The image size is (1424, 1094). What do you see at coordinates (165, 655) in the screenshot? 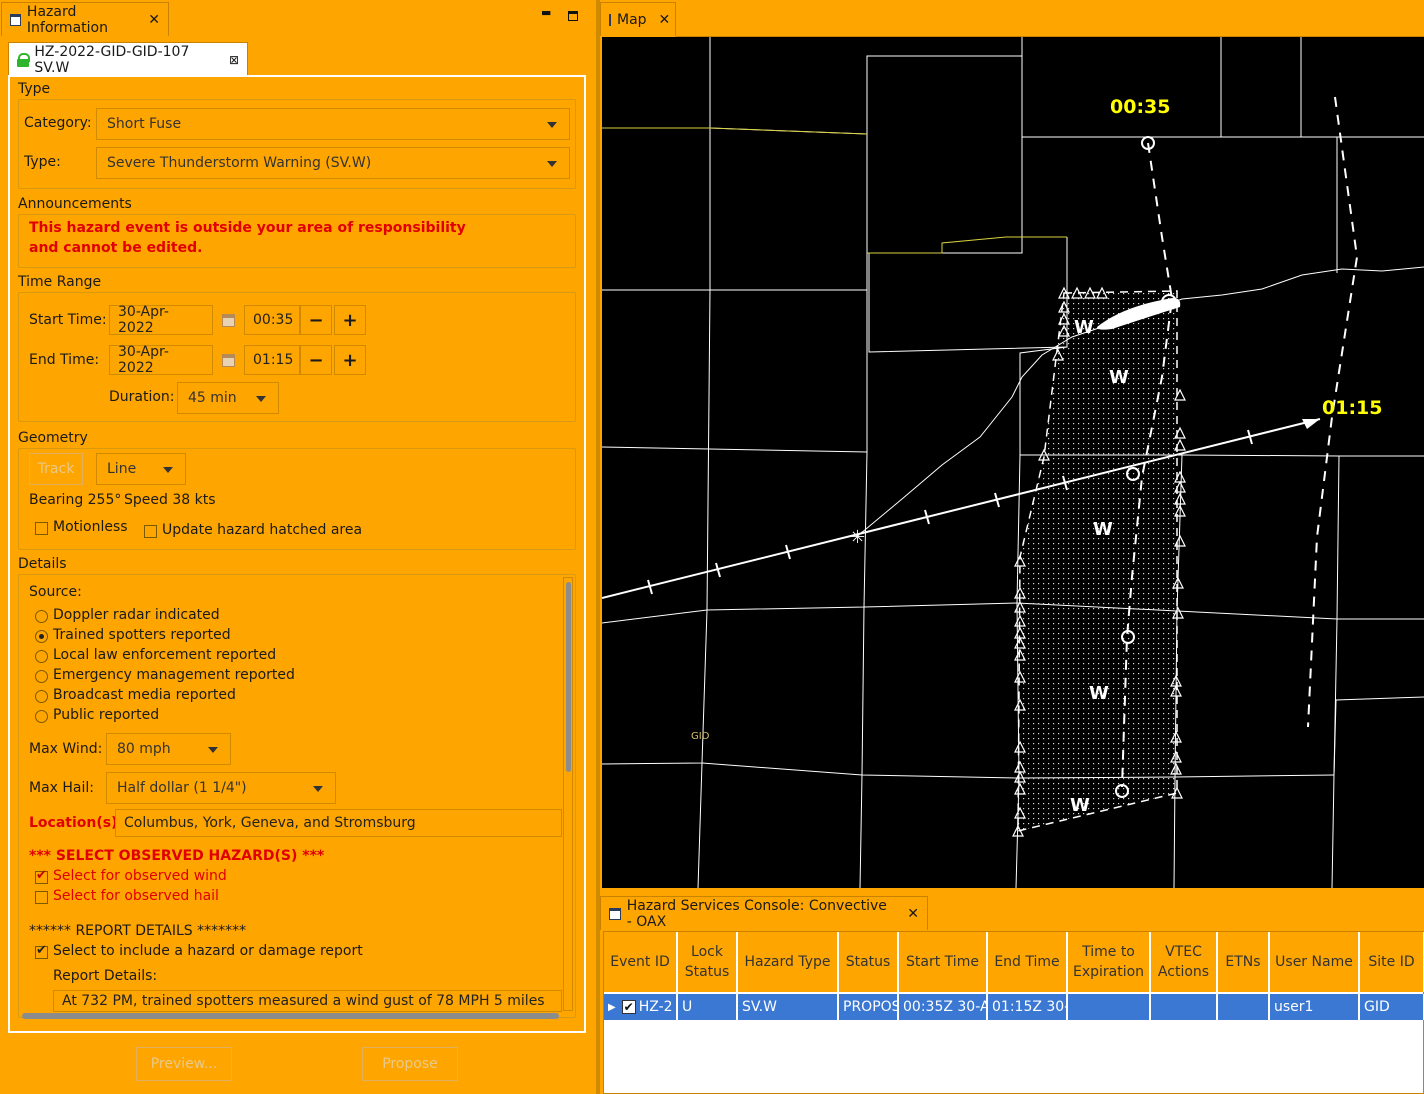
I see `source-option-label: Local law enforcement reported` at bounding box center [165, 655].